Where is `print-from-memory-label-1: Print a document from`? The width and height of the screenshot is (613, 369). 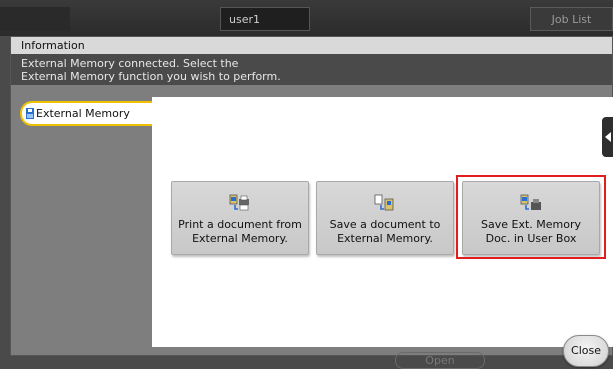
print-from-memory-label-1: Print a document from is located at coordinates (240, 224).